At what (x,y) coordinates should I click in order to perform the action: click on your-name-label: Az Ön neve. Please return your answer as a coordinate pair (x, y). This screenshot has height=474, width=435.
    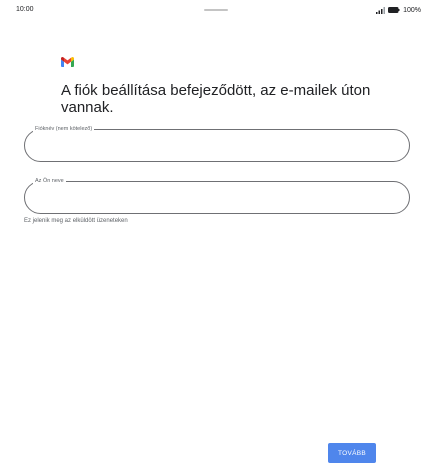
    Looking at the image, I should click on (49, 181).